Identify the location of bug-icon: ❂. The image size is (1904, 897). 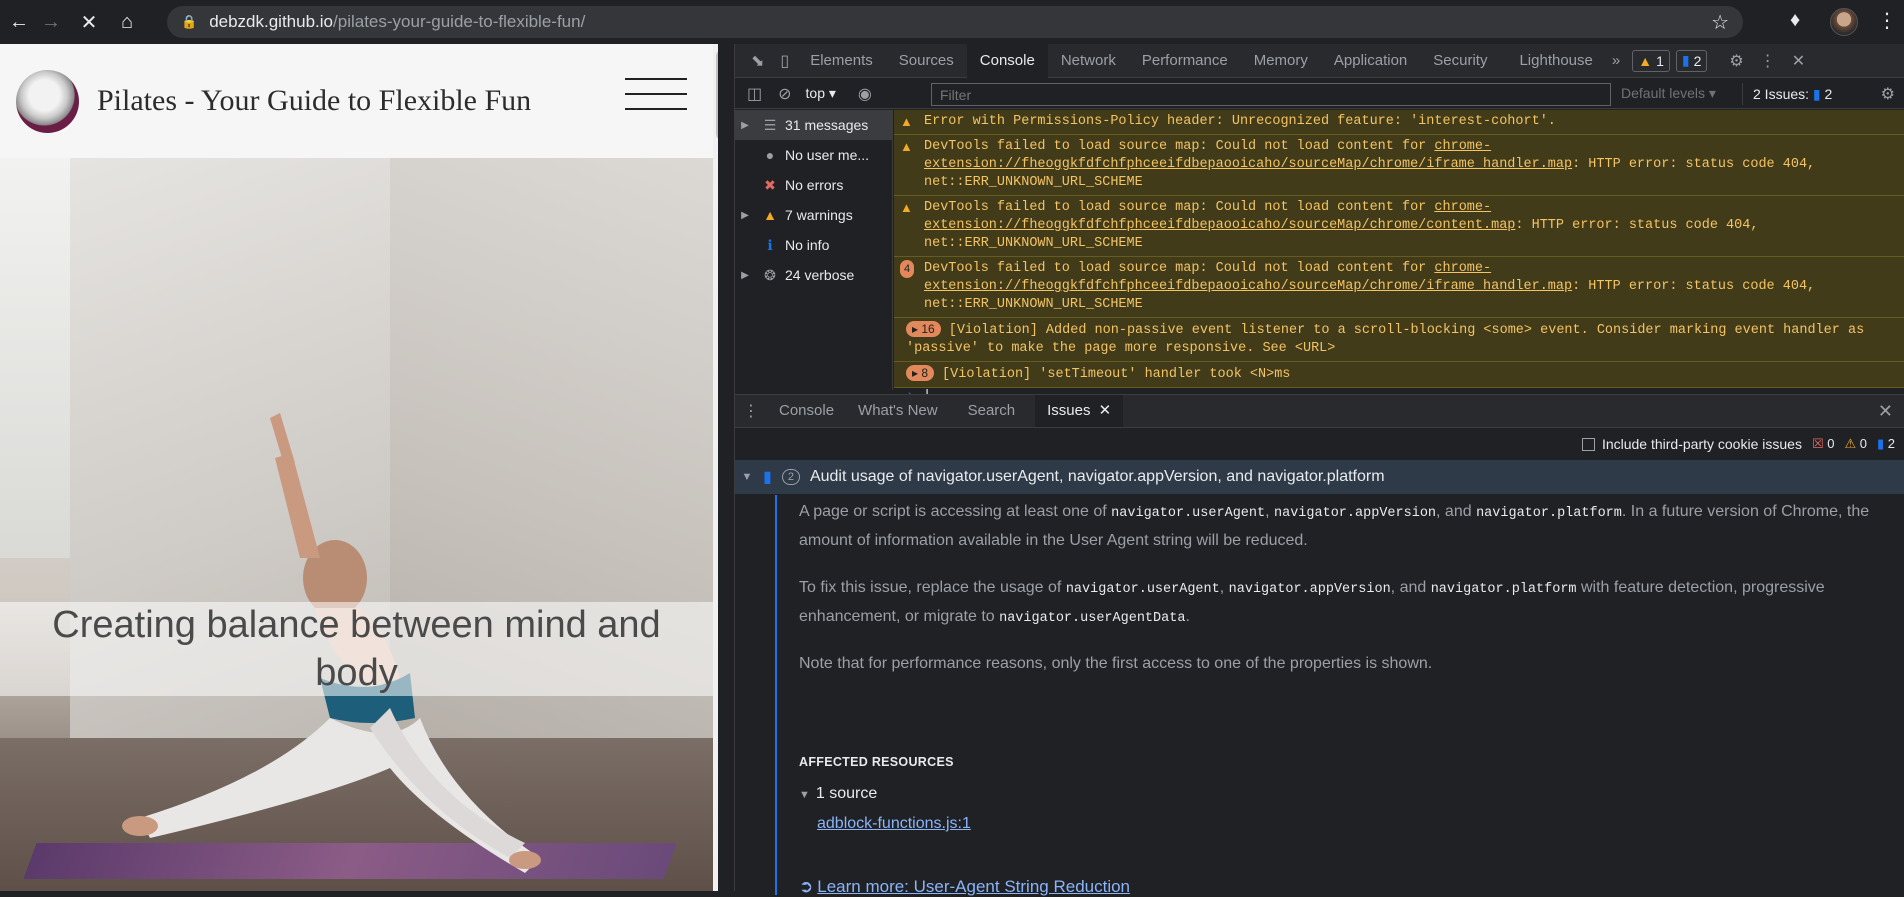
(770, 274).